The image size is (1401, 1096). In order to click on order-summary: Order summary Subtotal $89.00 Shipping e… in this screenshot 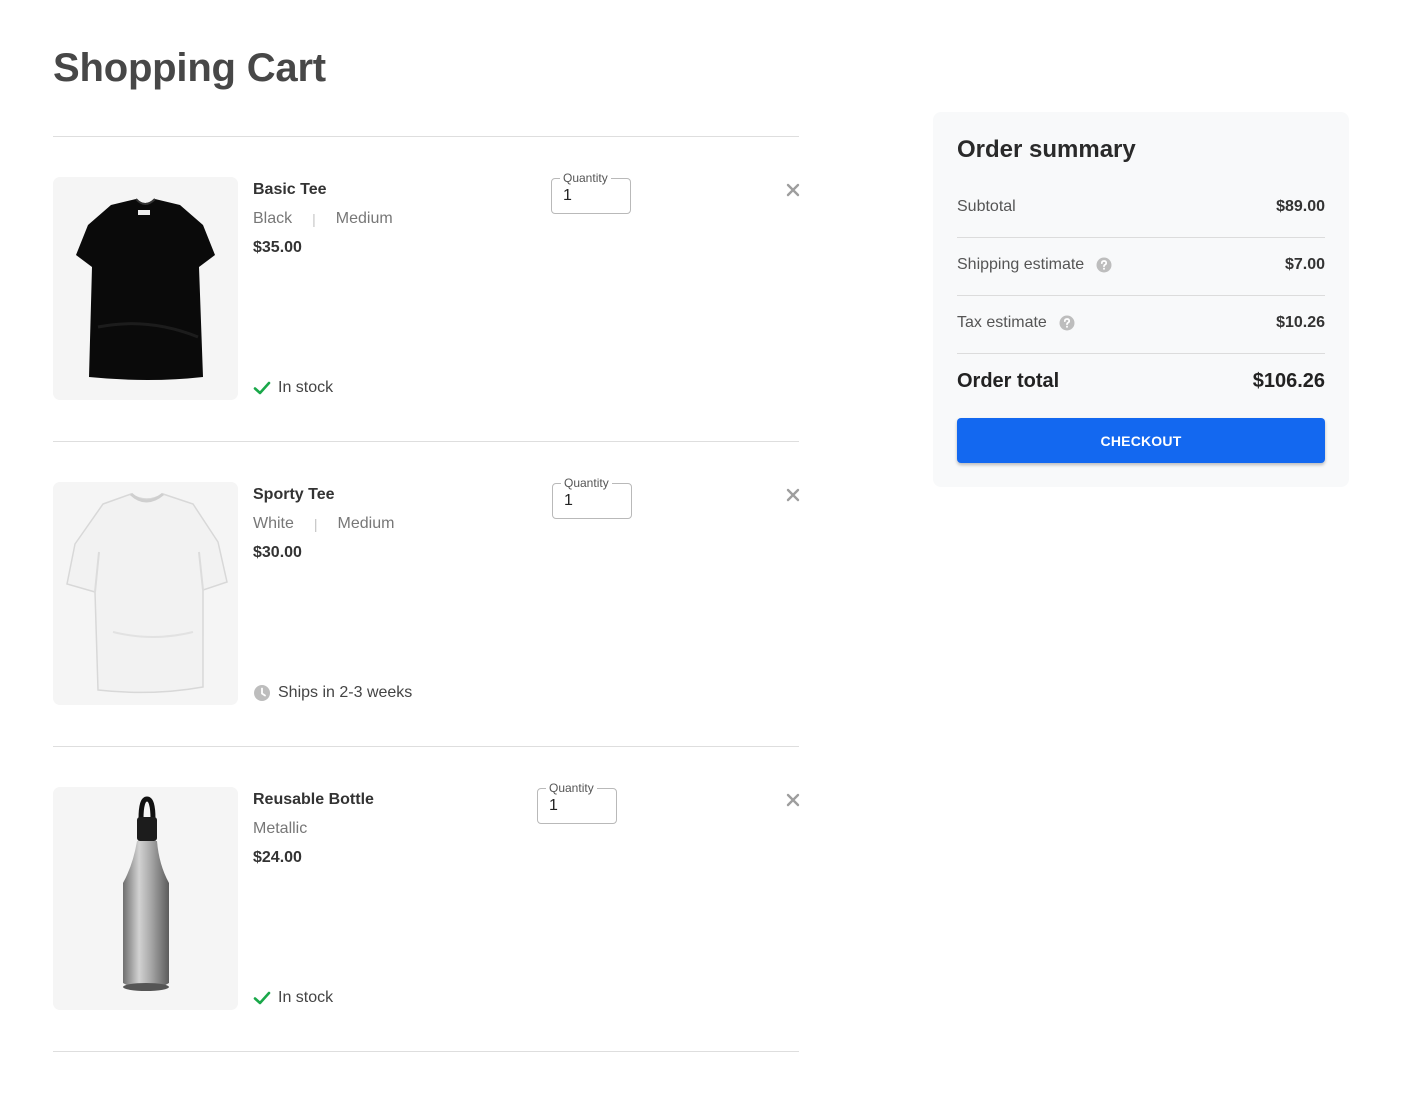, I will do `click(1141, 299)`.